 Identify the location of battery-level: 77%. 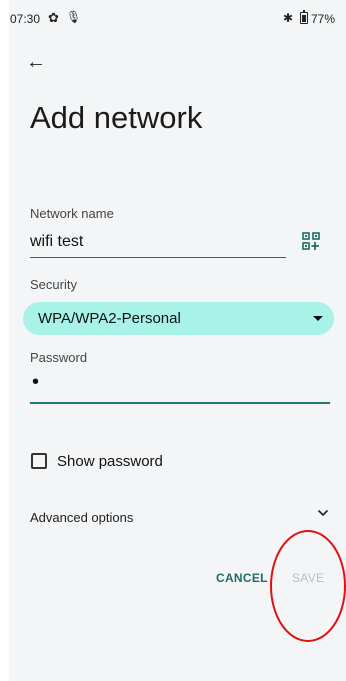
(323, 19).